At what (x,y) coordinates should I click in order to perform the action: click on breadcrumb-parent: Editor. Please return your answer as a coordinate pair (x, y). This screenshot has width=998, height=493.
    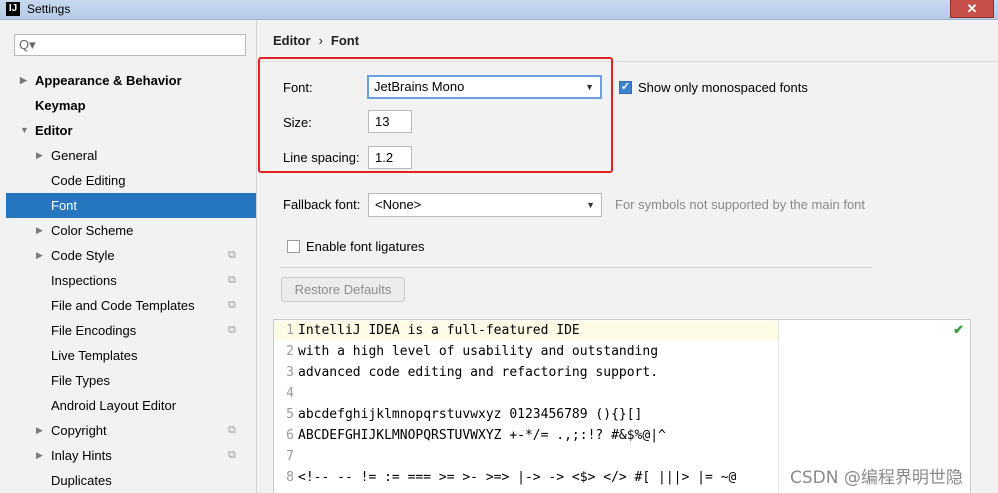
    Looking at the image, I should click on (292, 40).